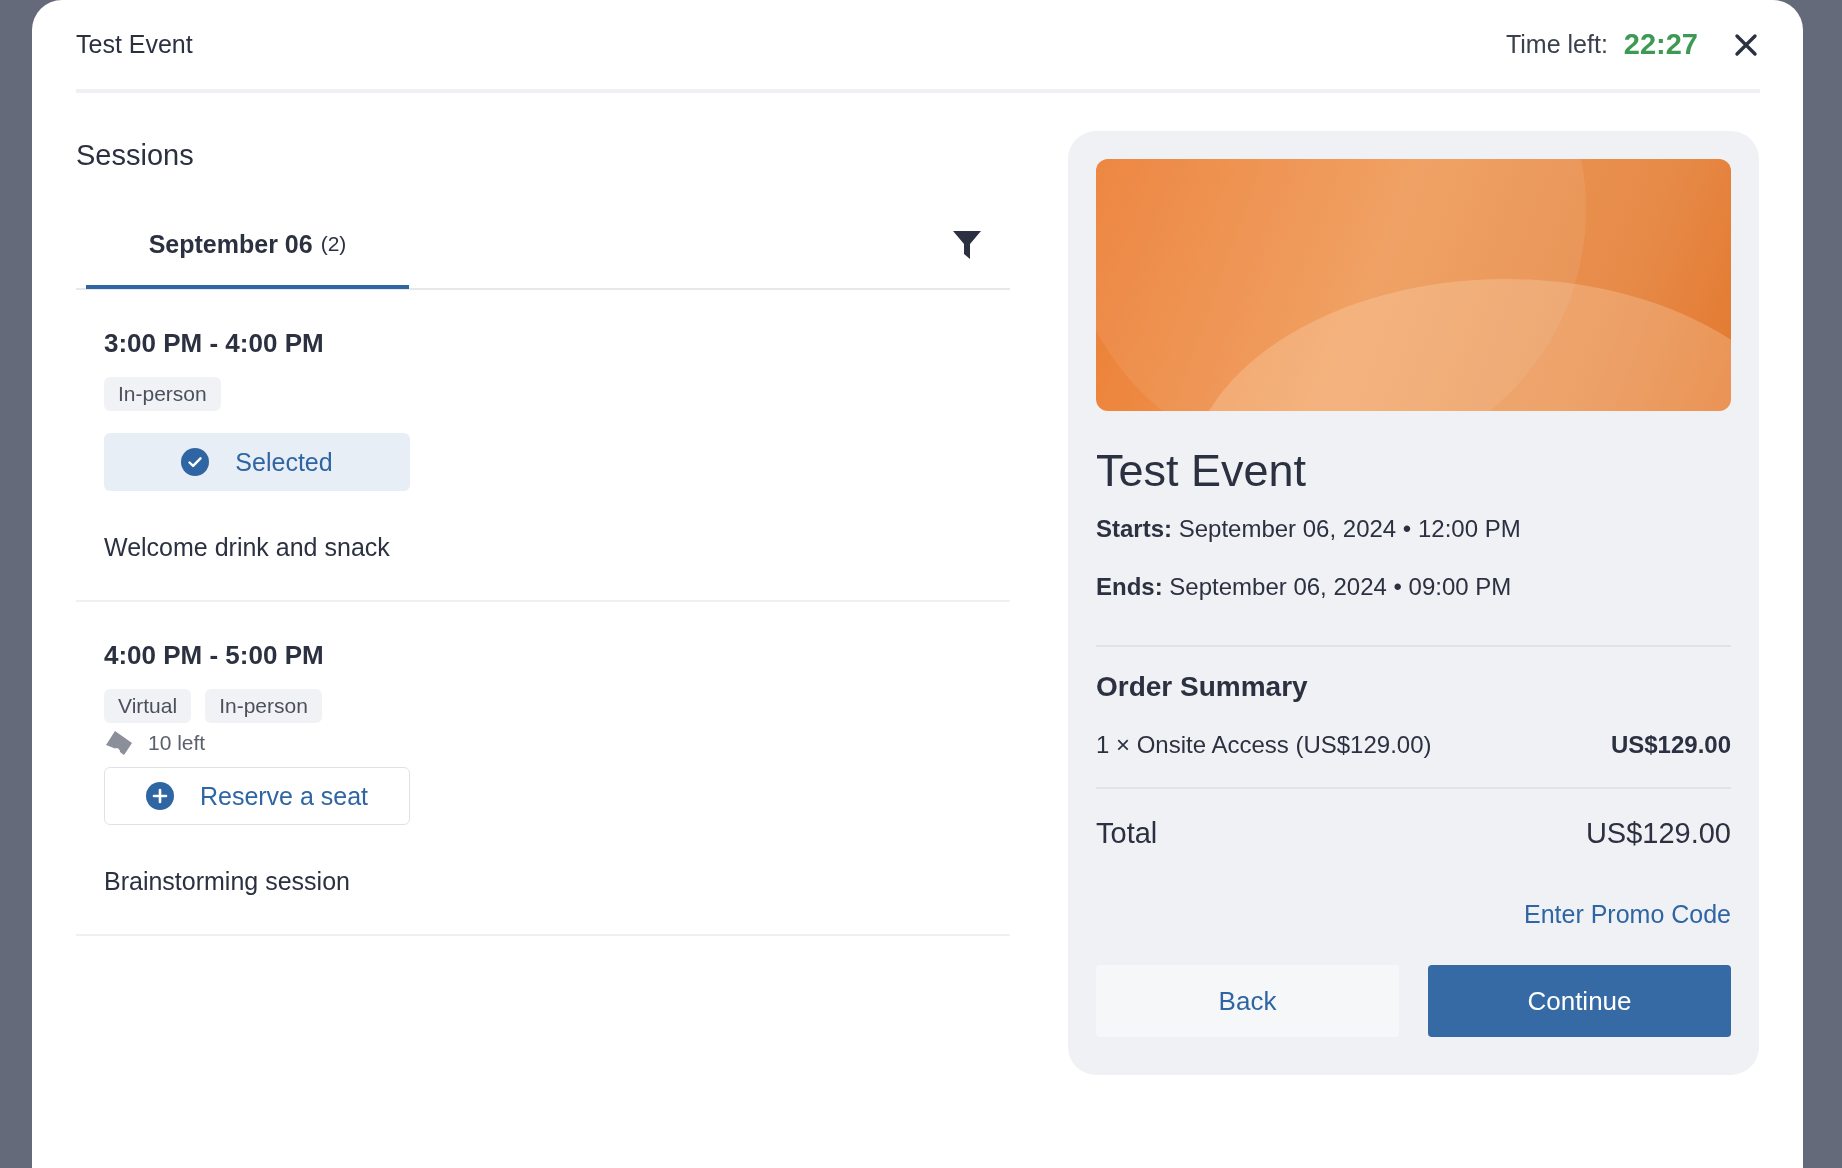 The image size is (1842, 1168). What do you see at coordinates (1627, 914) in the screenshot?
I see `promo-code-link: Enter Promo Code` at bounding box center [1627, 914].